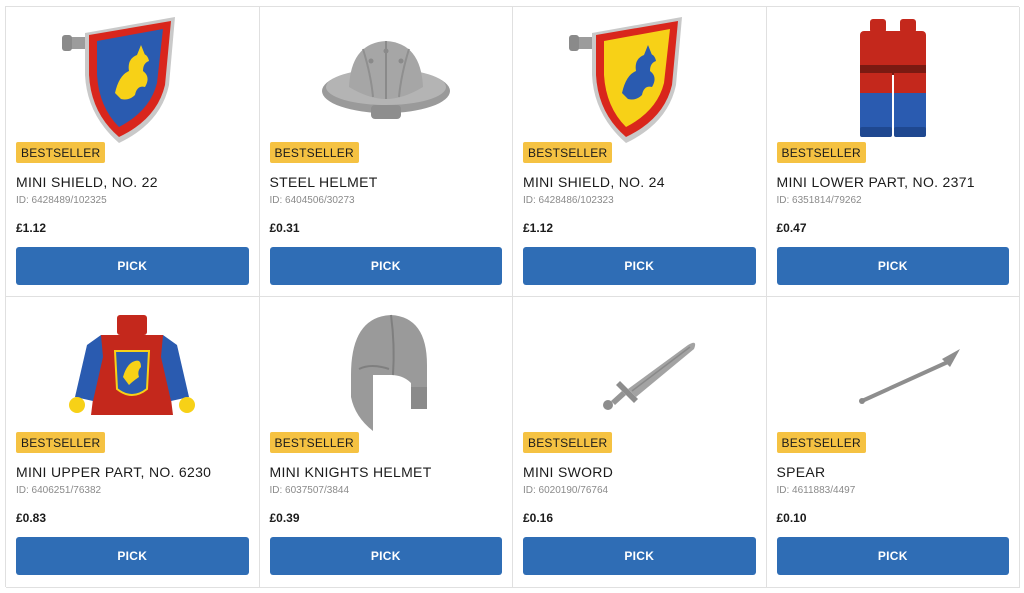 This screenshot has height=593, width=1024. What do you see at coordinates (819, 200) in the screenshot?
I see `product-id: ID: 6351814/79262` at bounding box center [819, 200].